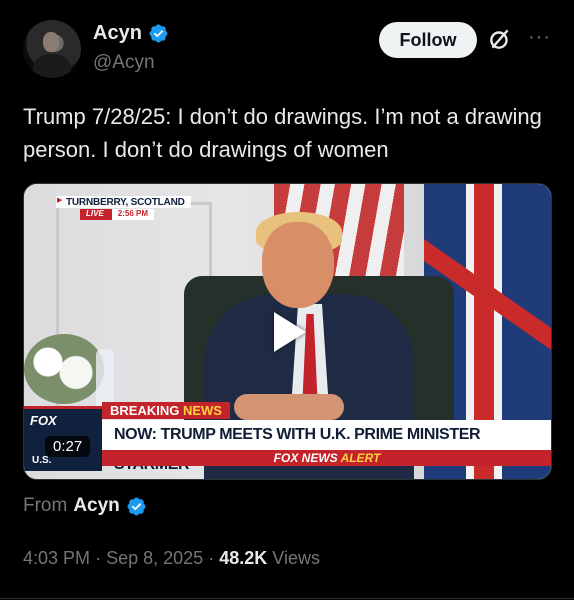  Describe the element at coordinates (539, 37) in the screenshot. I see `more-icon: ···` at that location.